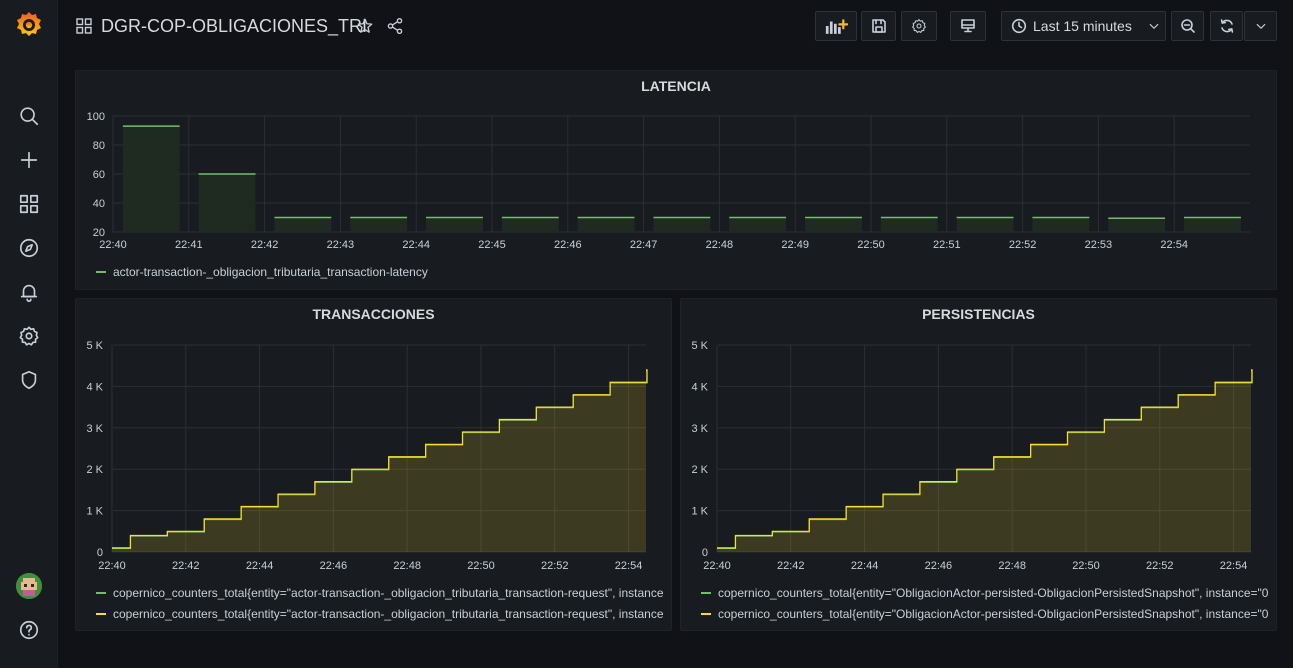  I want to click on add-panel-button, so click(836, 26).